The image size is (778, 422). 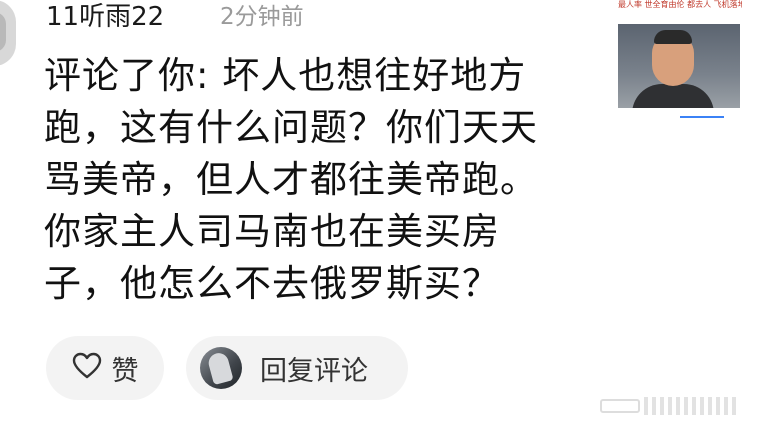 What do you see at coordinates (105, 368) in the screenshot?
I see `like-button: 赞` at bounding box center [105, 368].